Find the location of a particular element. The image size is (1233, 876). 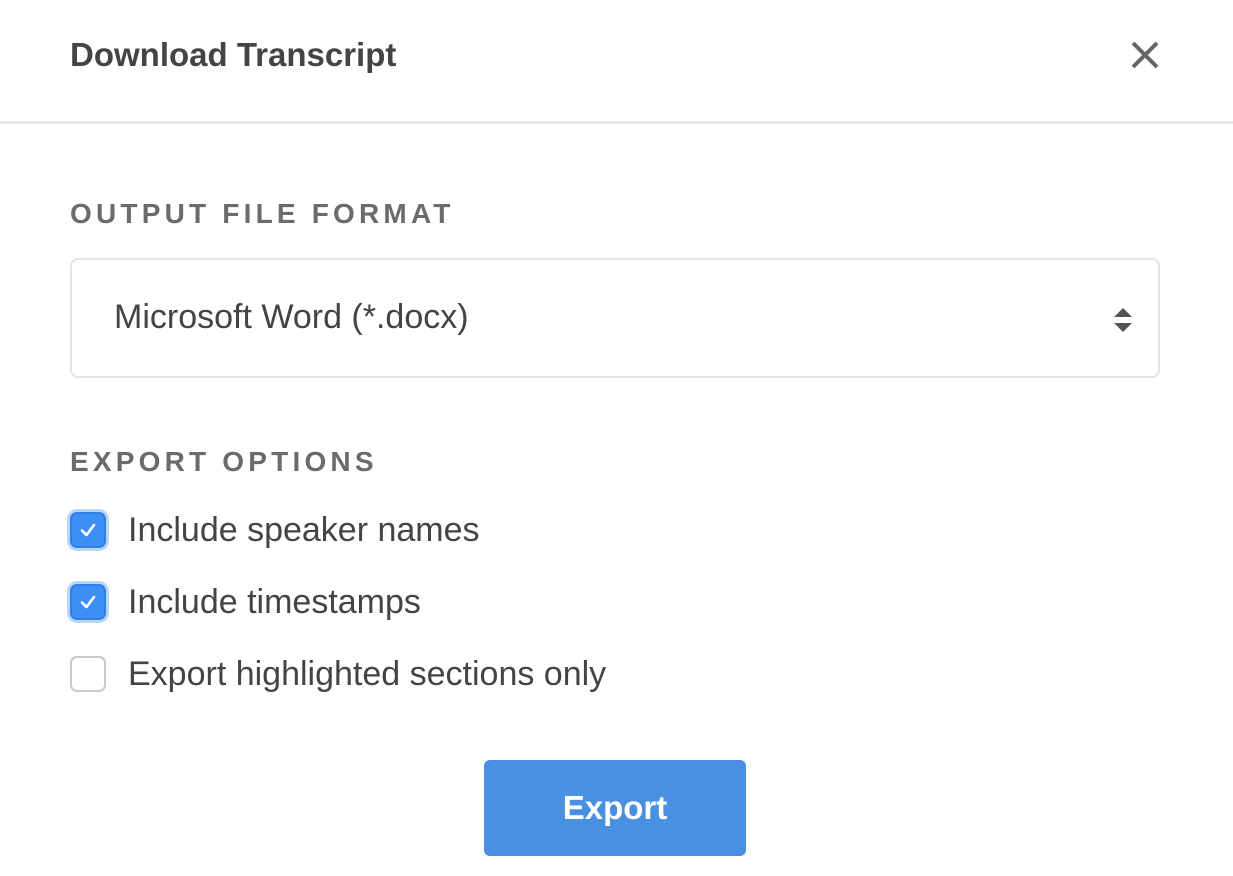

output-format-label: OUTPUT FILE FORMAT is located at coordinates (262, 213).